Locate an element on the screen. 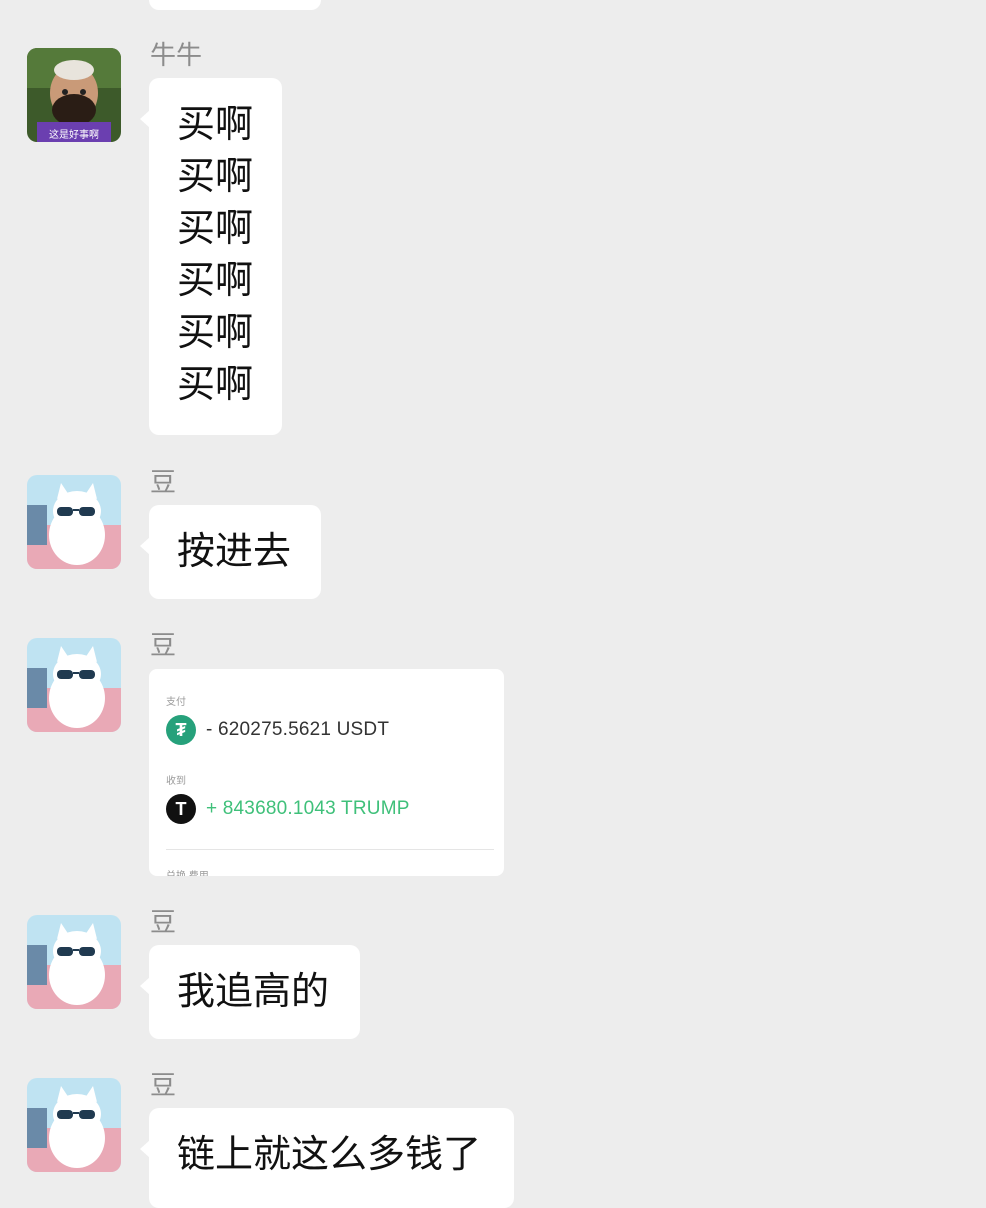  message-text: 按进去 is located at coordinates (234, 551).